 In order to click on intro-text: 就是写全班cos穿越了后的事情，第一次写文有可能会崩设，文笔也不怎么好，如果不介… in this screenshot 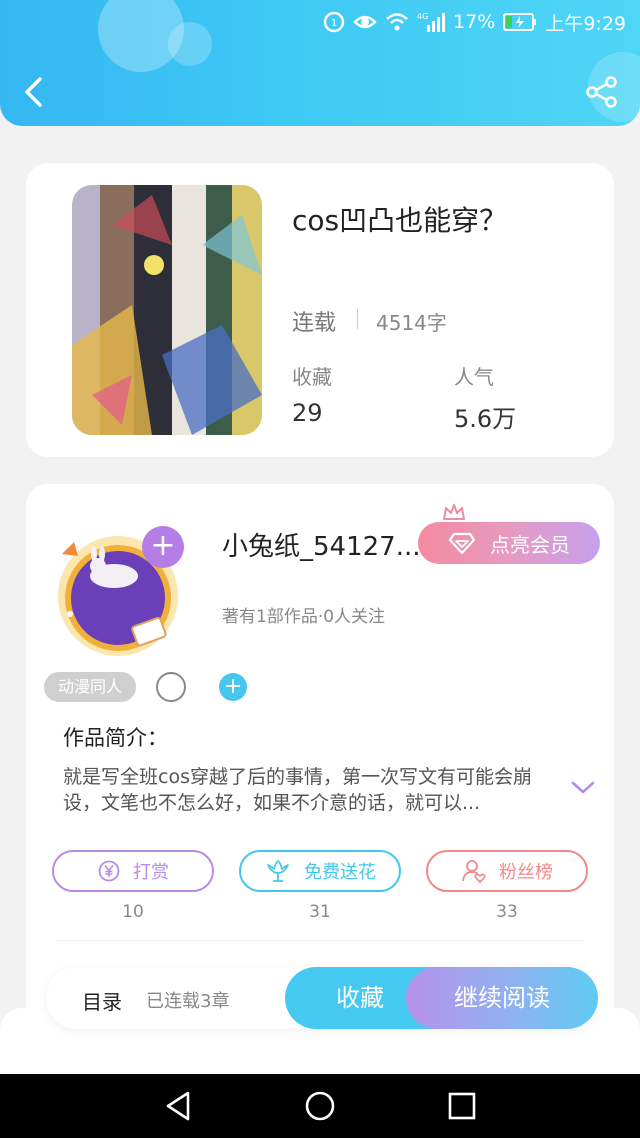, I will do `click(297, 790)`.